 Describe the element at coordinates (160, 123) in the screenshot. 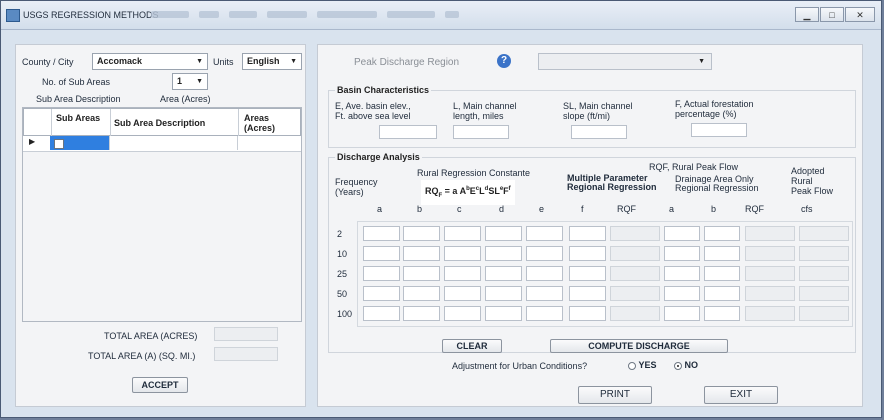

I see `grid-header-description: Sub Area Description` at that location.